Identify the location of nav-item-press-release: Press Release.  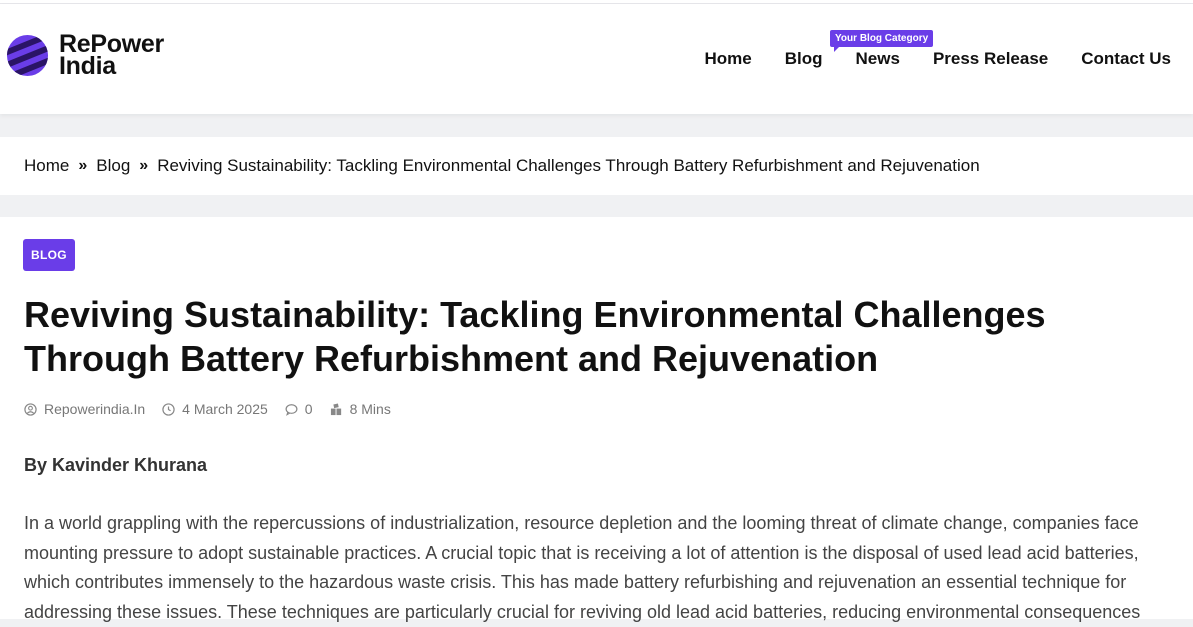
(990, 59).